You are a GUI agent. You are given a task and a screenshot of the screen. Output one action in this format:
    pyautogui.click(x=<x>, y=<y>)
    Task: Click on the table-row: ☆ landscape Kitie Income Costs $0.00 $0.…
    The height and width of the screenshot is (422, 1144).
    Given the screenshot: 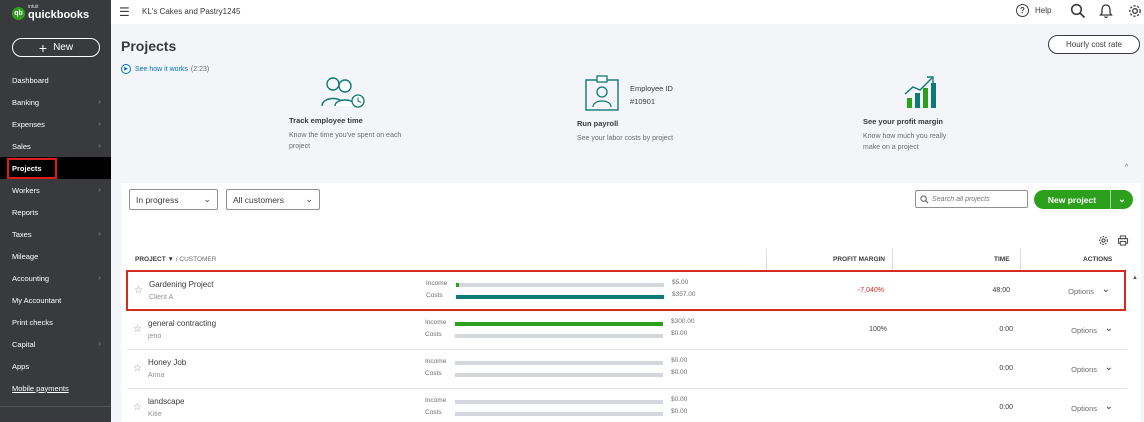 What is the action you would take?
    pyautogui.click(x=627, y=405)
    